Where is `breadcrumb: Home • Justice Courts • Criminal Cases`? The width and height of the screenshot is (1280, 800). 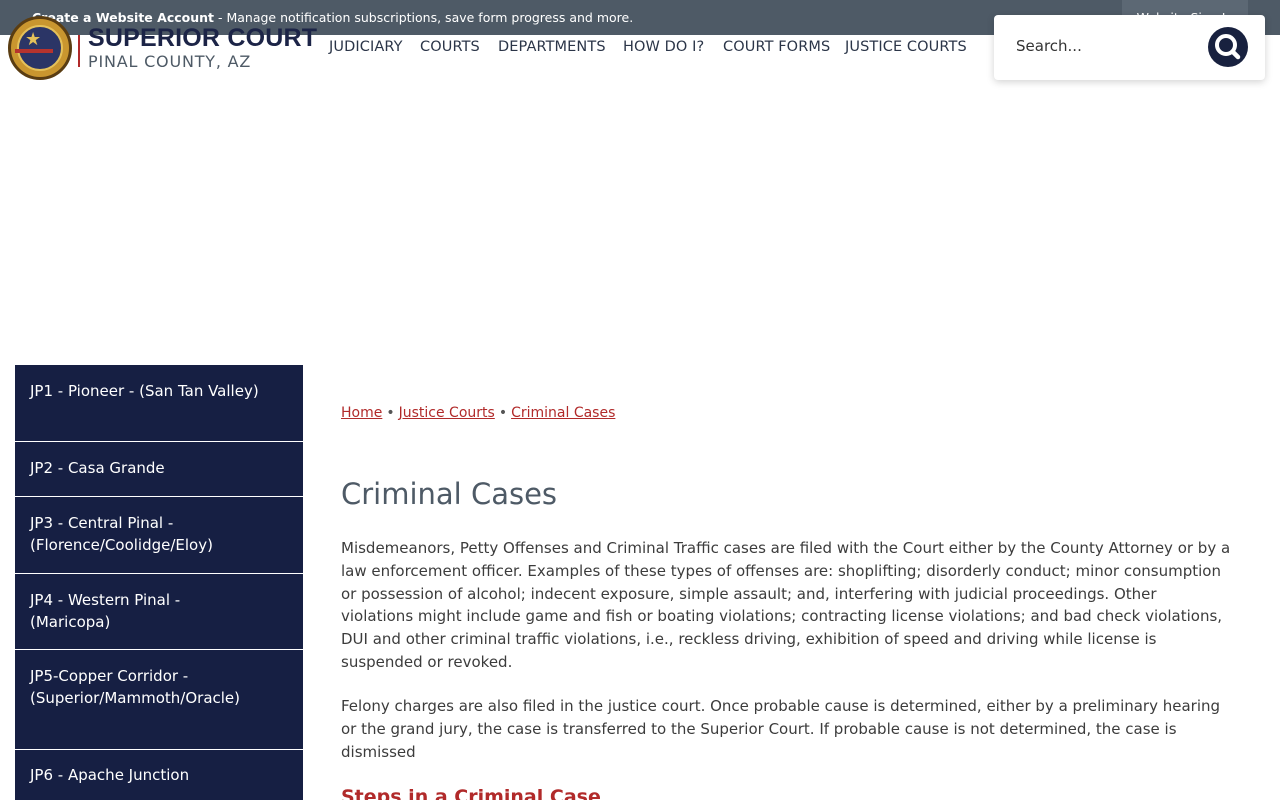
breadcrumb: Home • Justice Courts • Criminal Cases is located at coordinates (478, 413).